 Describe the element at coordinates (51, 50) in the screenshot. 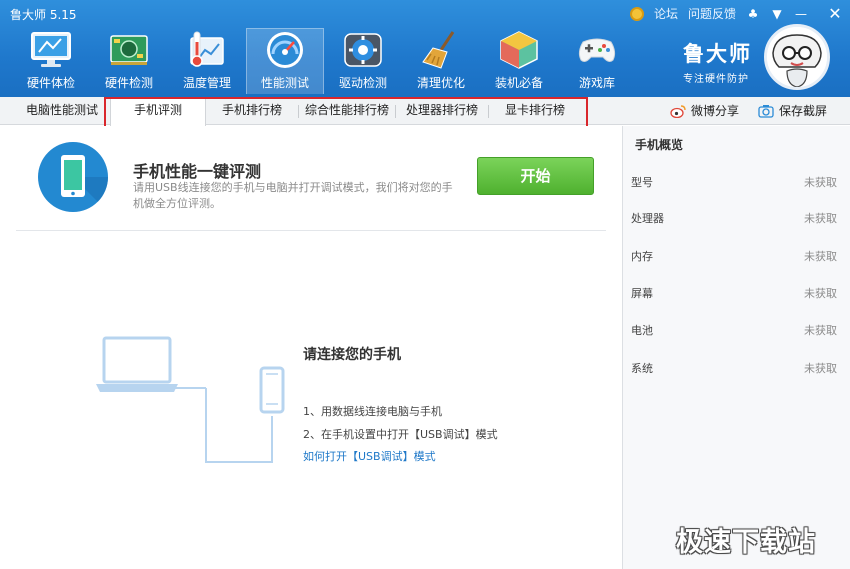

I see `monitor-icon` at that location.